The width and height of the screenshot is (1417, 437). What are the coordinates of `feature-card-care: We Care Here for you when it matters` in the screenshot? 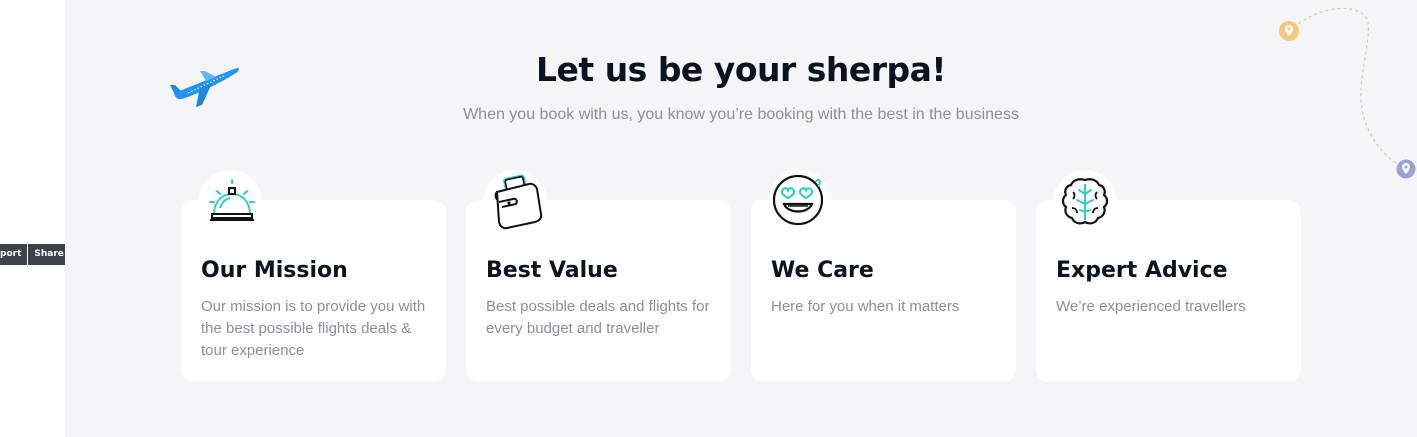 It's located at (883, 276).